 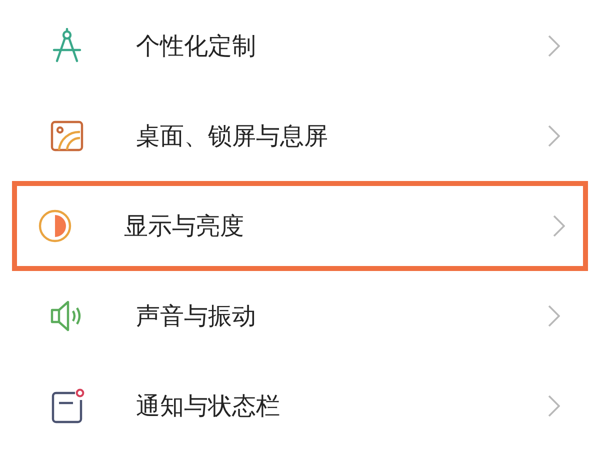 What do you see at coordinates (184, 226) in the screenshot?
I see `item-label: 显示与亮度` at bounding box center [184, 226].